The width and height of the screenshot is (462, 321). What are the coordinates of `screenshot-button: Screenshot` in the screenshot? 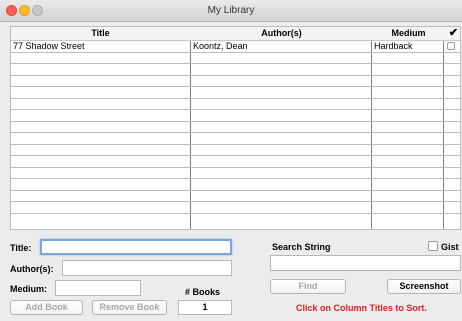 It's located at (424, 286).